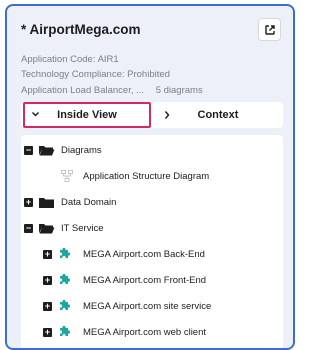 The width and height of the screenshot is (320, 350). What do you see at coordinates (89, 202) in the screenshot?
I see `tree-label: Data Domain` at bounding box center [89, 202].